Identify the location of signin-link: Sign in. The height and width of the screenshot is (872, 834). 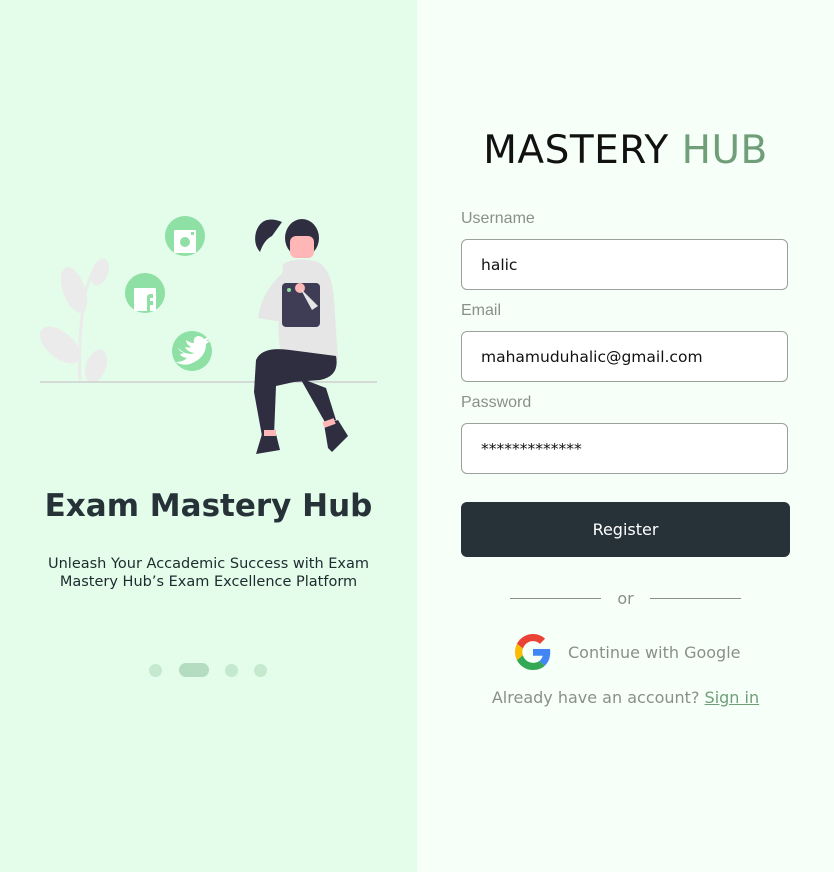
(732, 697).